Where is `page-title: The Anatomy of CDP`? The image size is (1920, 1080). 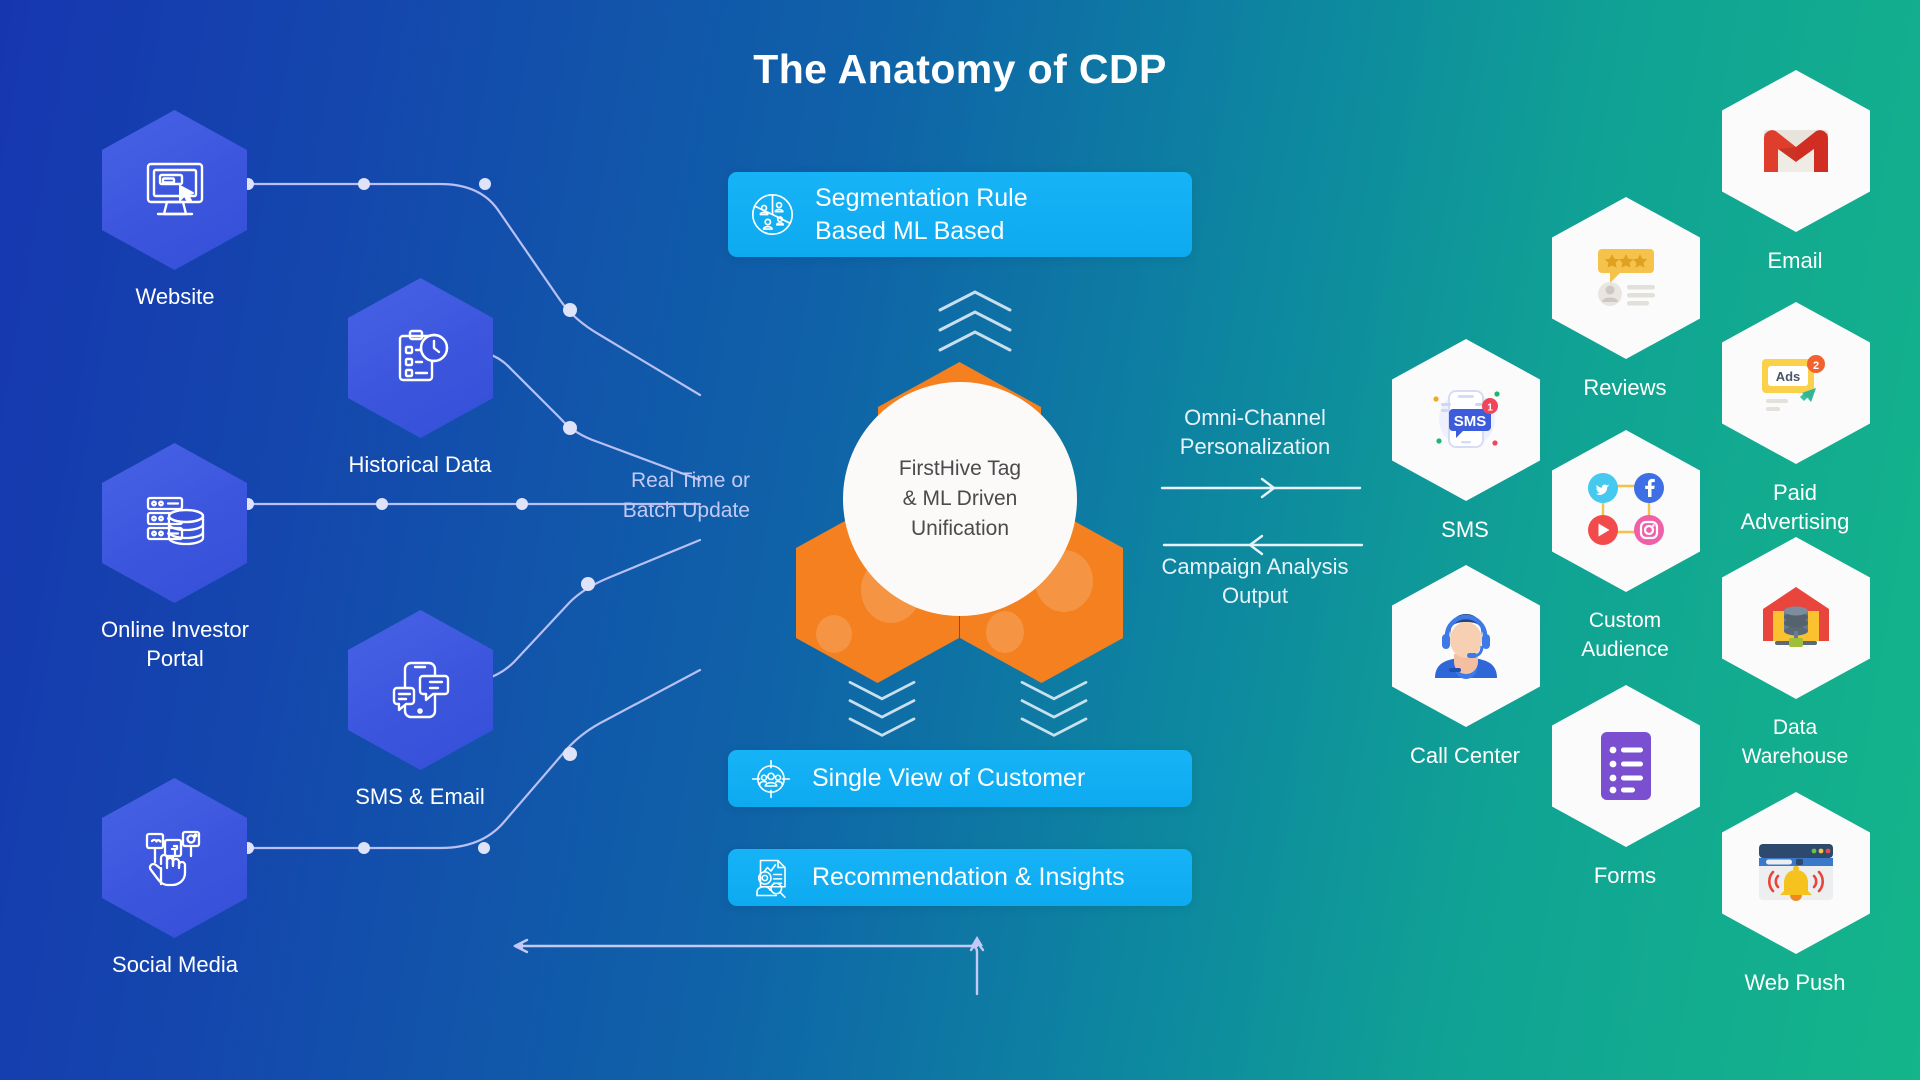 page-title: The Anatomy of CDP is located at coordinates (960, 69).